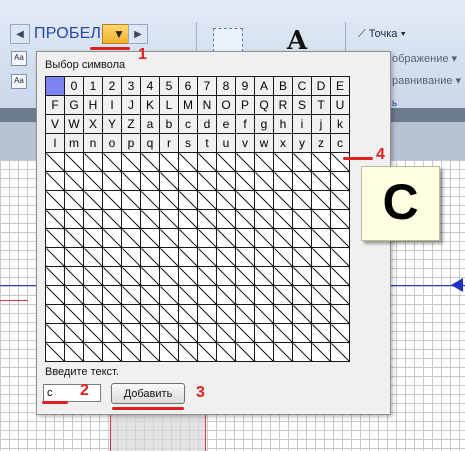 The image size is (465, 451). What do you see at coordinates (207, 143) in the screenshot?
I see `symbol-cell: t` at bounding box center [207, 143].